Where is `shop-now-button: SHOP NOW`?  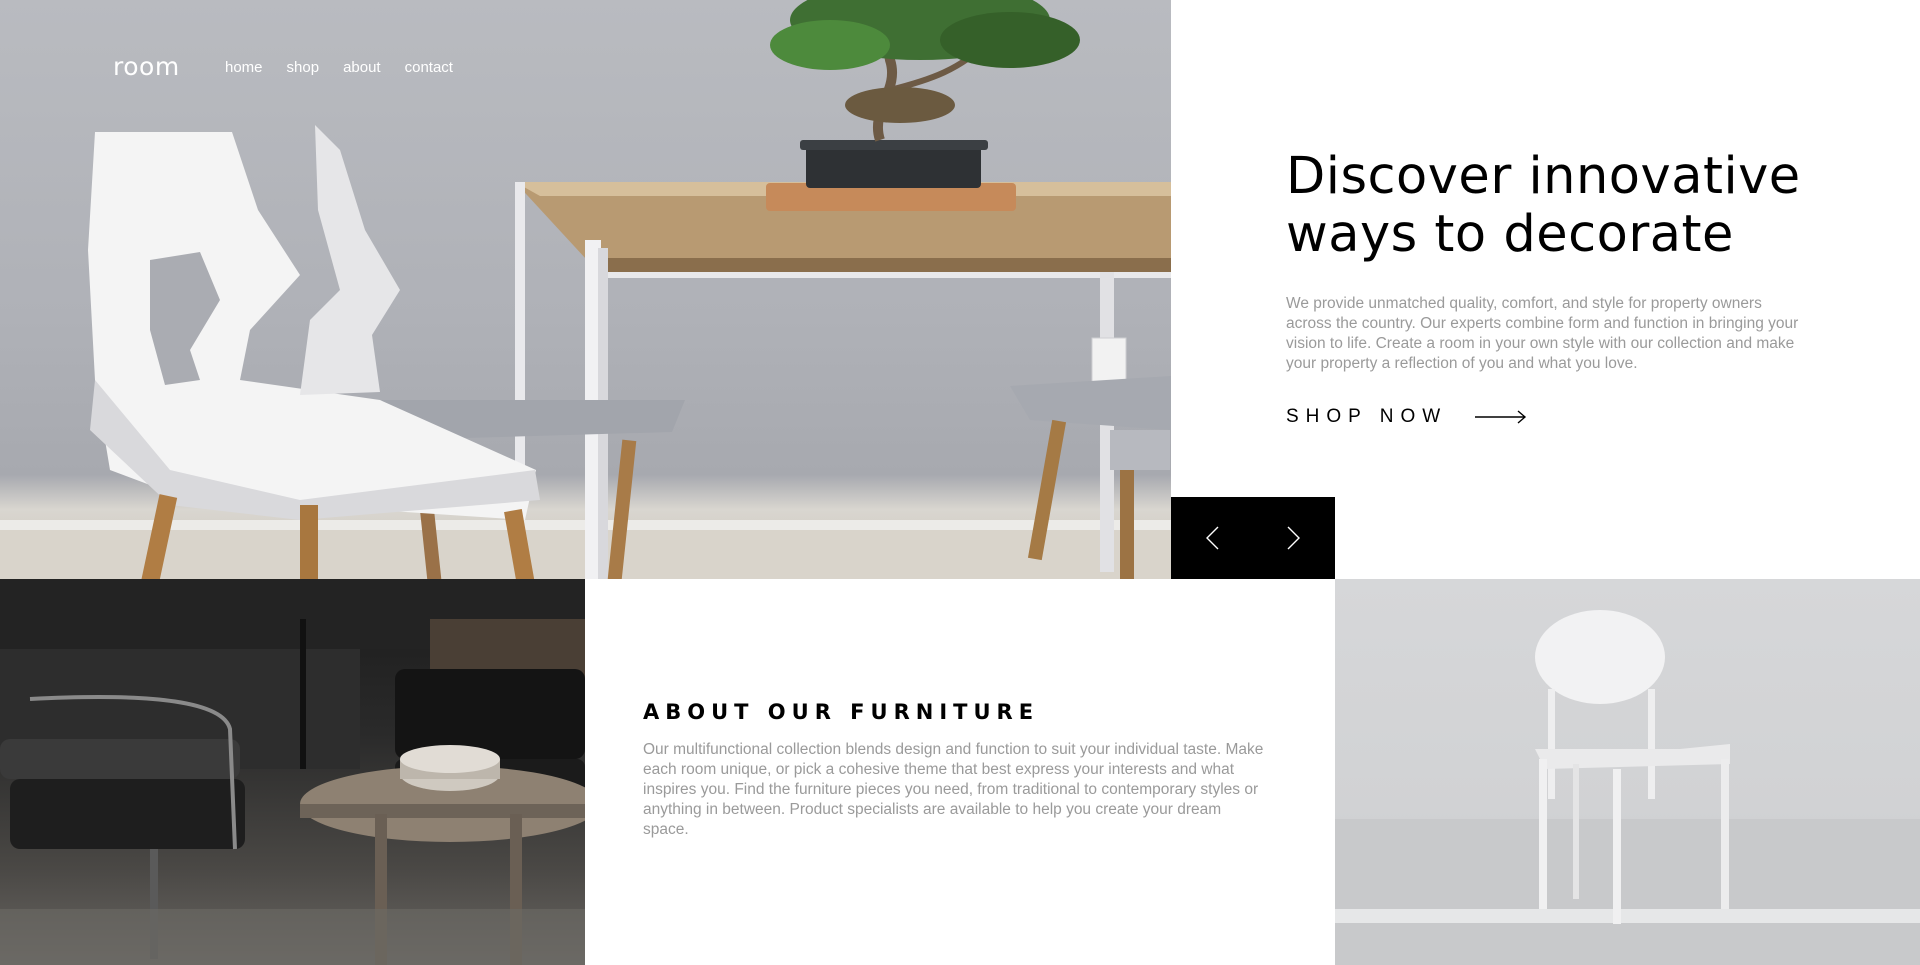
shop-now-button: SHOP NOW is located at coordinates (1566, 417).